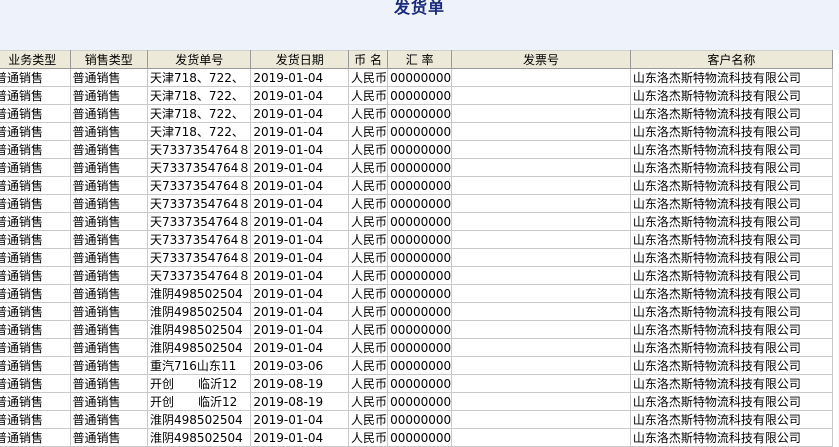  I want to click on column-header-business-type: 业务类型, so click(35, 59).